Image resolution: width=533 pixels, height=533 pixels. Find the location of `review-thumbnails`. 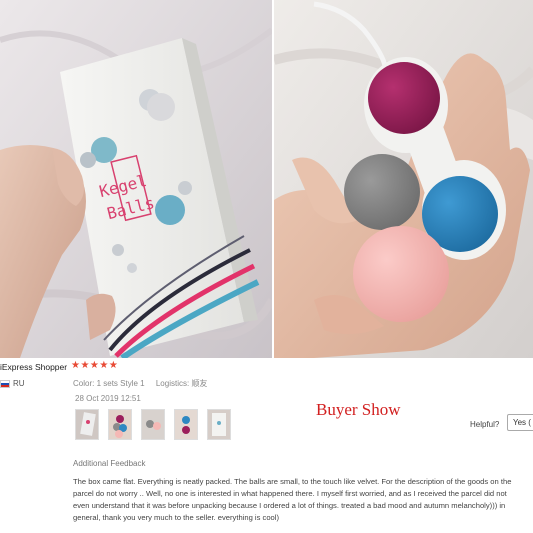

review-thumbnails is located at coordinates (153, 424).